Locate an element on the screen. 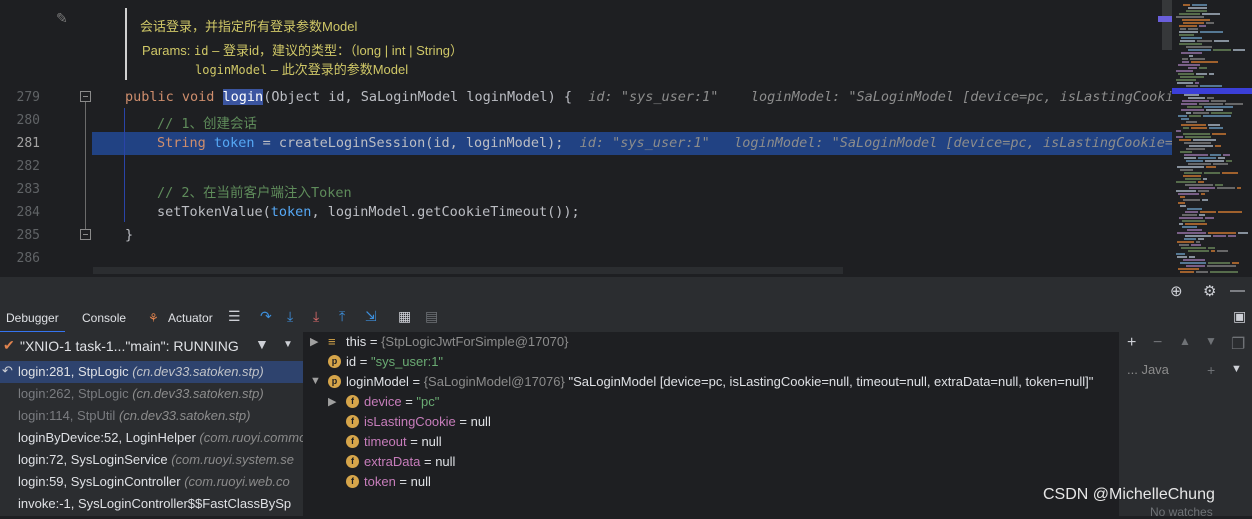  minimap-current-line is located at coordinates (1212, 91).